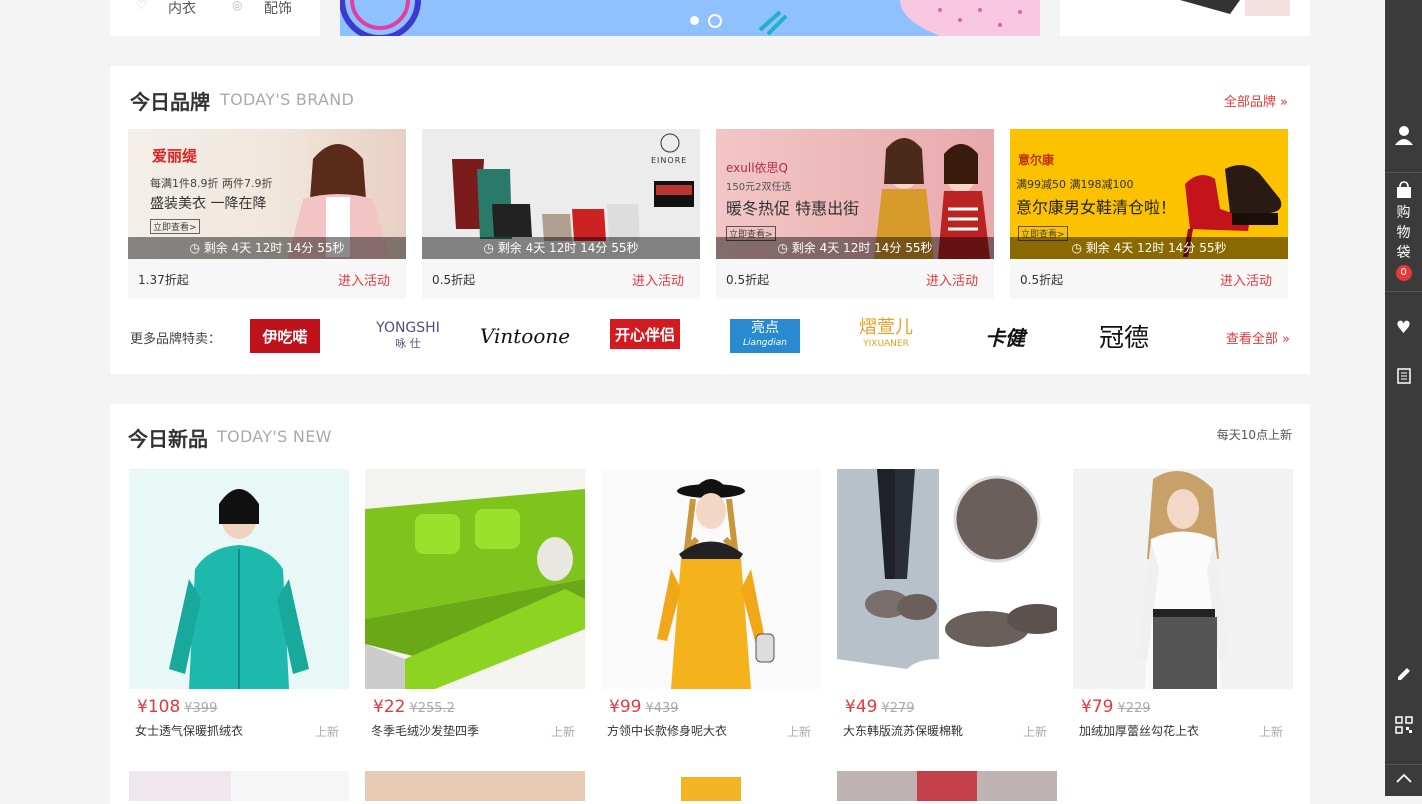  What do you see at coordinates (669, 160) in the screenshot?
I see `brand-name: EINORE` at bounding box center [669, 160].